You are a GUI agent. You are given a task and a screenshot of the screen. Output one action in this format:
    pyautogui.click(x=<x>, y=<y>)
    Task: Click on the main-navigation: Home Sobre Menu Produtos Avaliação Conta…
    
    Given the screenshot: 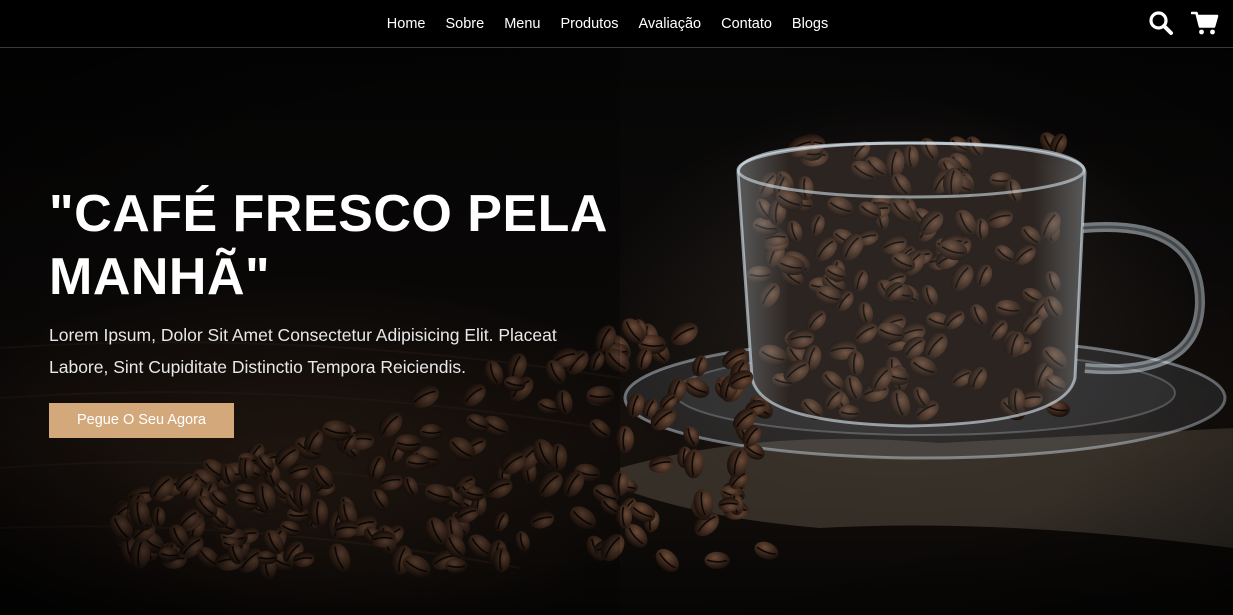 What is the action you would take?
    pyautogui.click(x=616, y=23)
    